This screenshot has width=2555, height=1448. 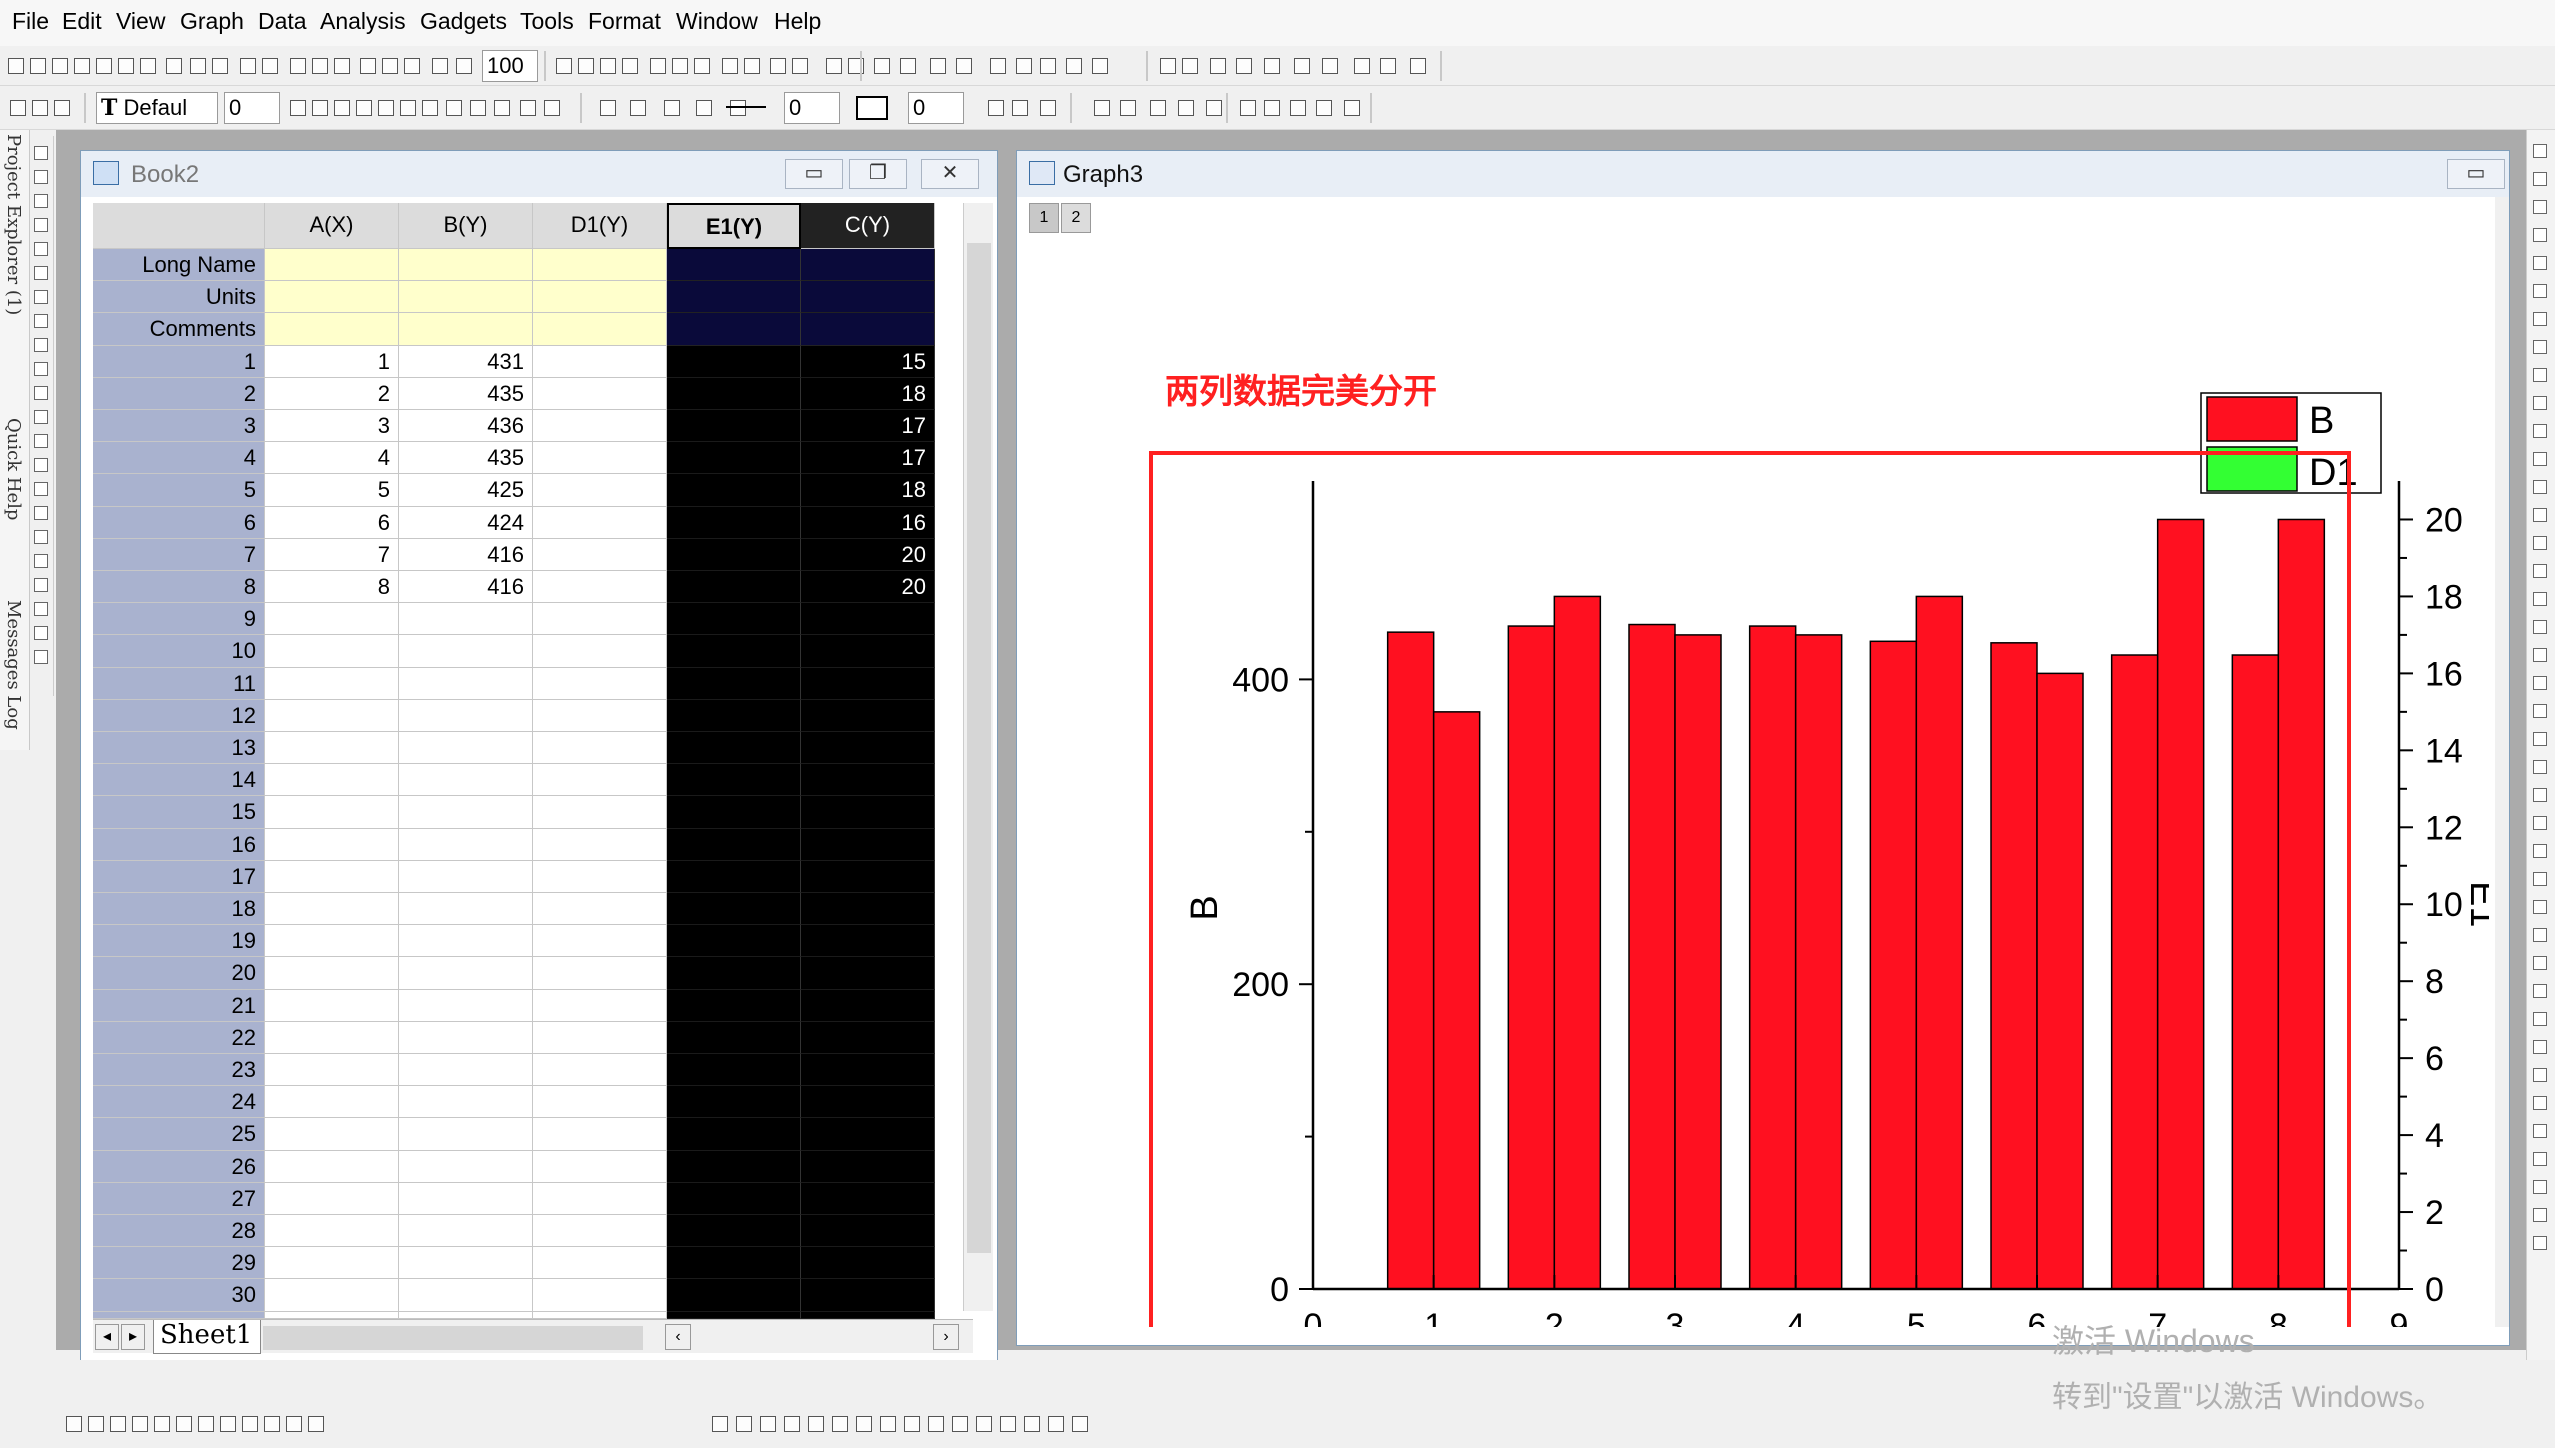 I want to click on column-header-d1y: D1(Y), so click(x=600, y=226).